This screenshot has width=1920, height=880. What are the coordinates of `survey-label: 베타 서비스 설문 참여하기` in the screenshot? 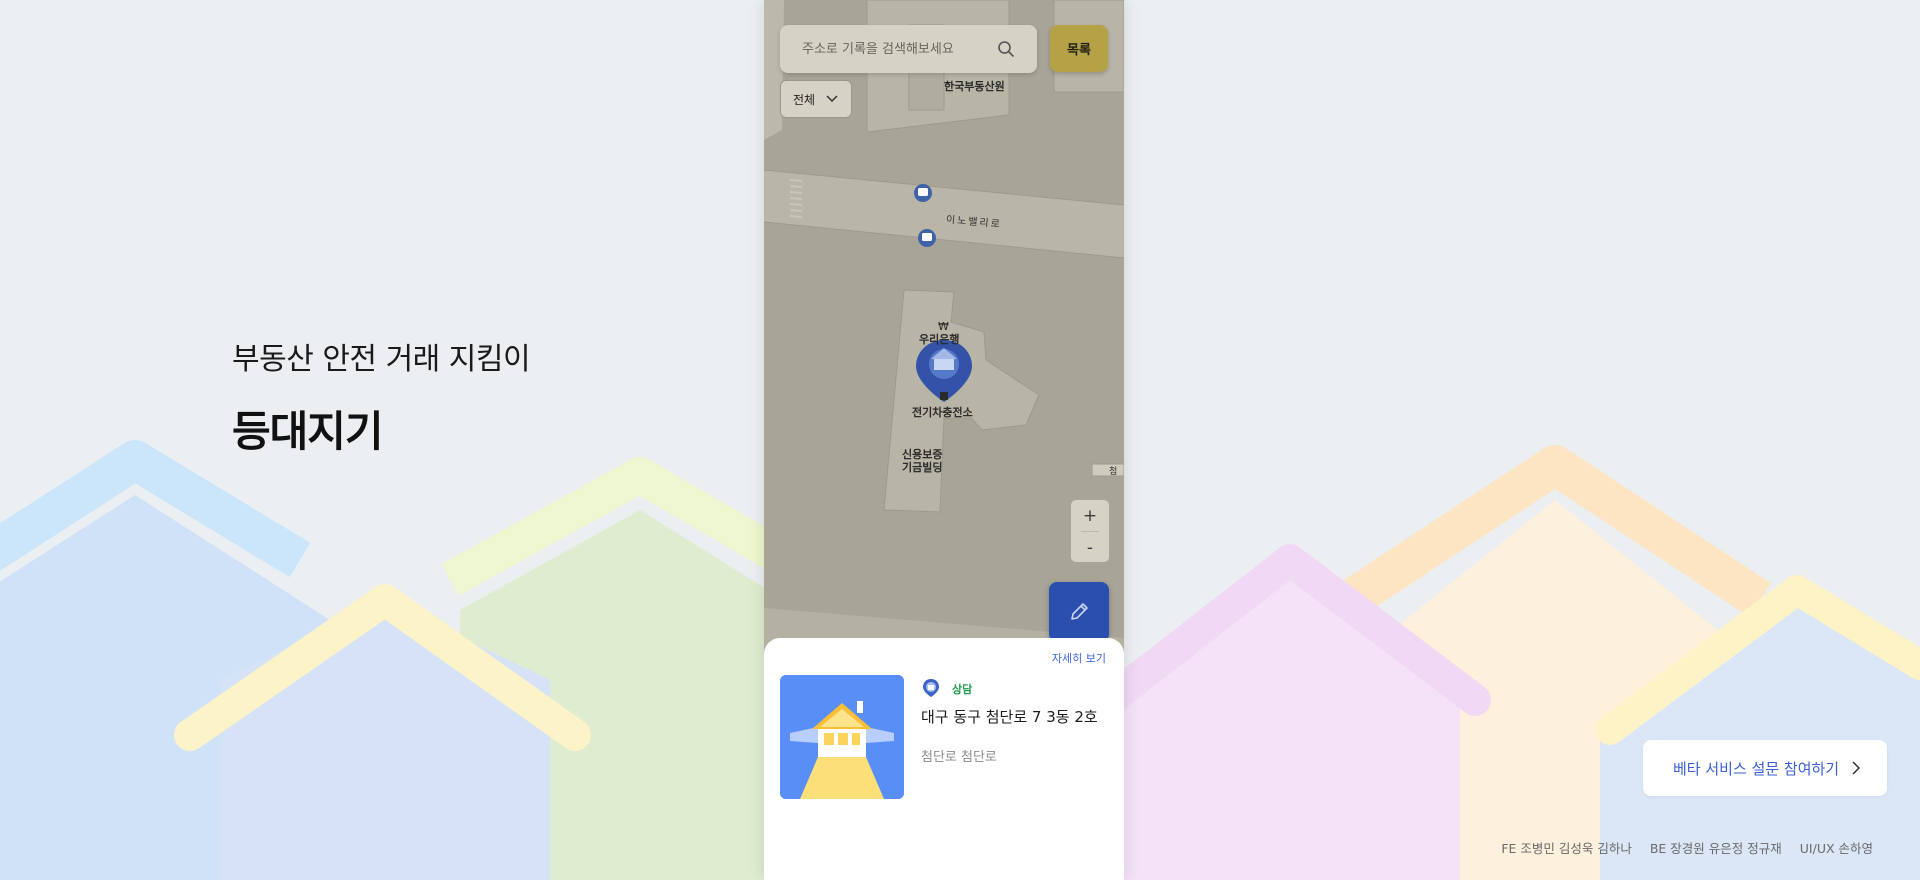 It's located at (1756, 768).